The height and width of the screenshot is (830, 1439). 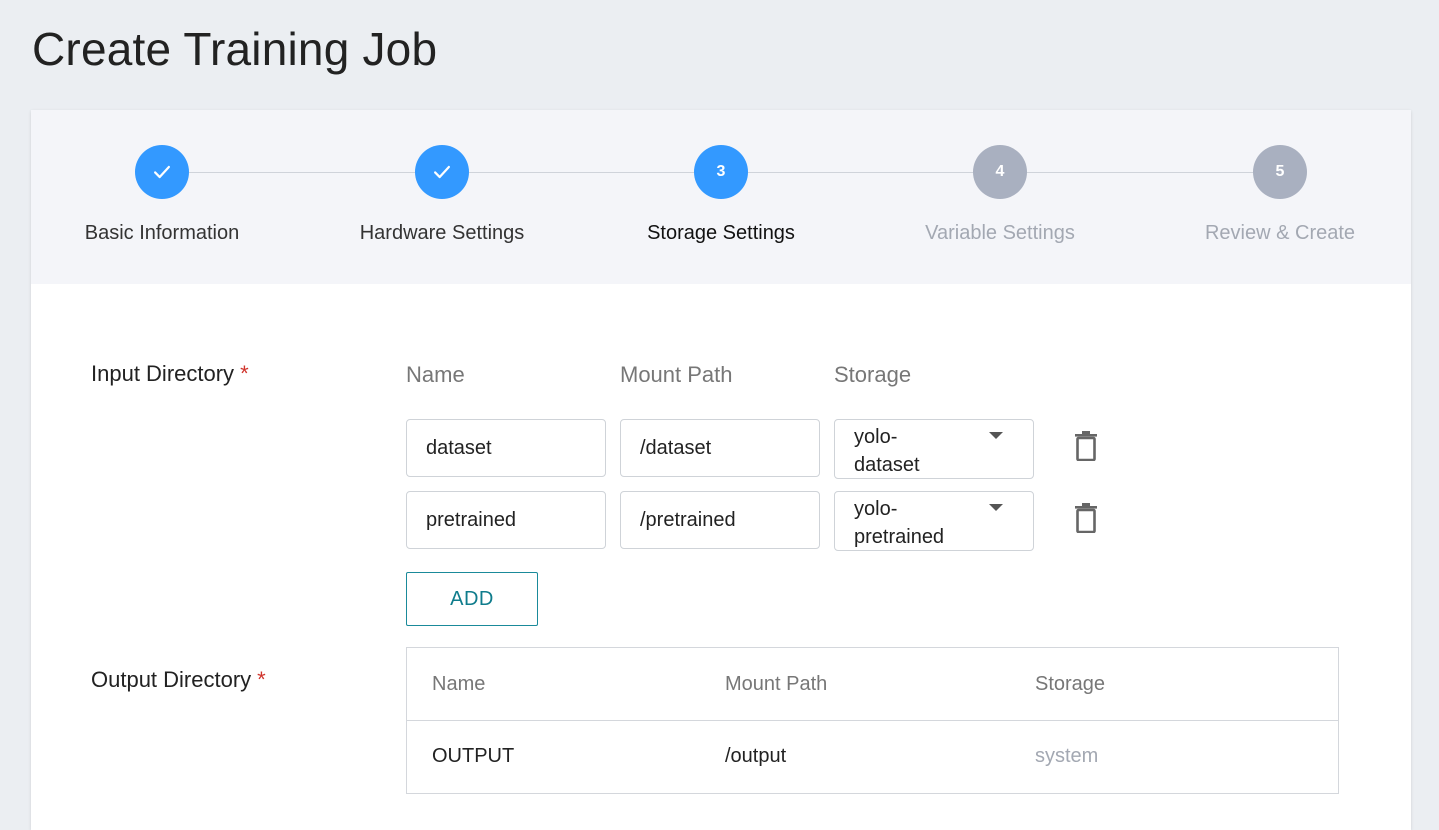 What do you see at coordinates (721, 172) in the screenshot?
I see `step-number-badge: 3` at bounding box center [721, 172].